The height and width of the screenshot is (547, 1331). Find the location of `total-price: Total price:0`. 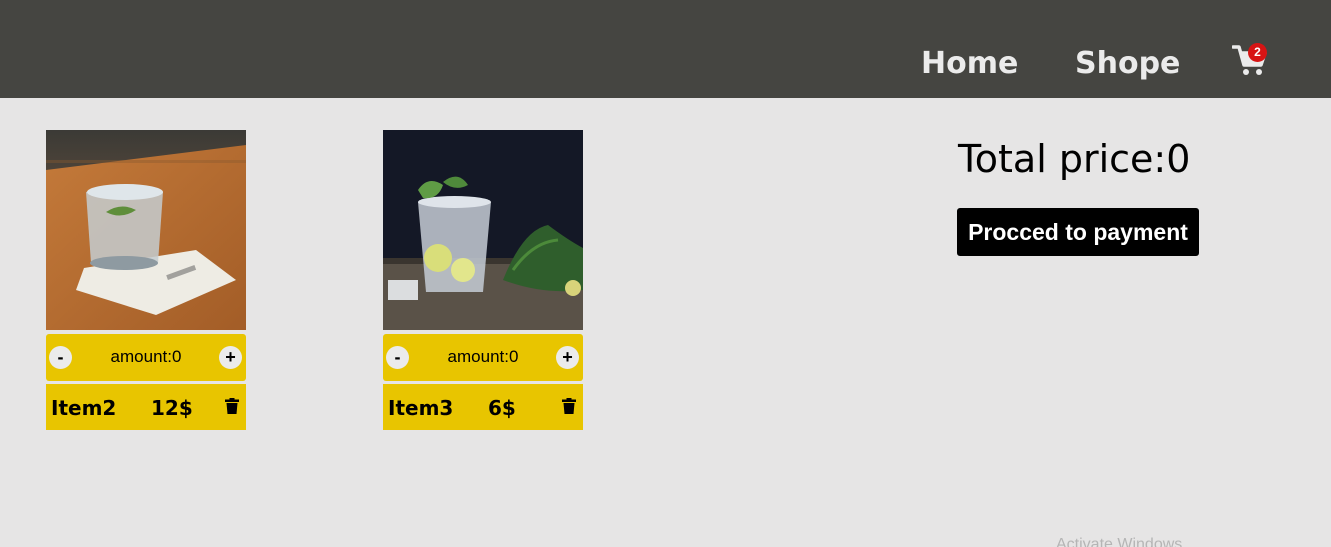

total-price: Total price:0 is located at coordinates (1074, 159).